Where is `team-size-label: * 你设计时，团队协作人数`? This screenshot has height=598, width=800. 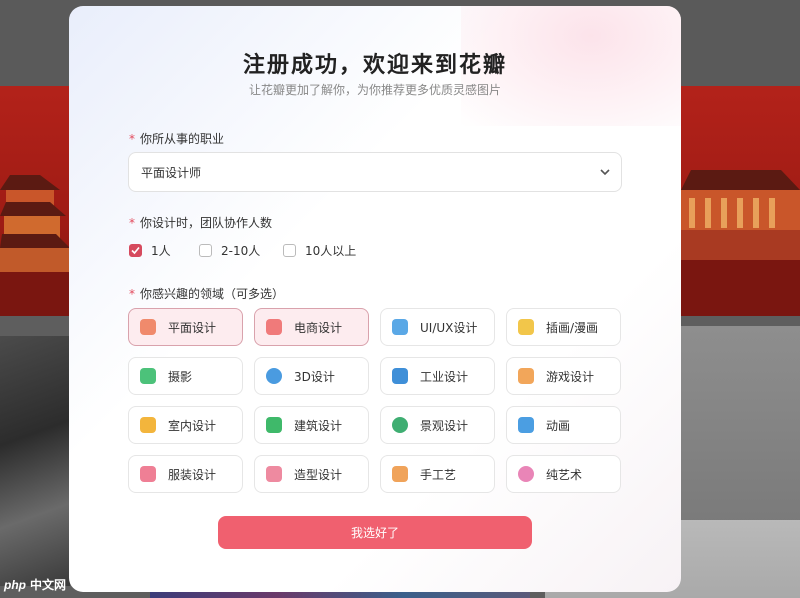
team-size-label: * 你设计时，团队协作人数 is located at coordinates (200, 222).